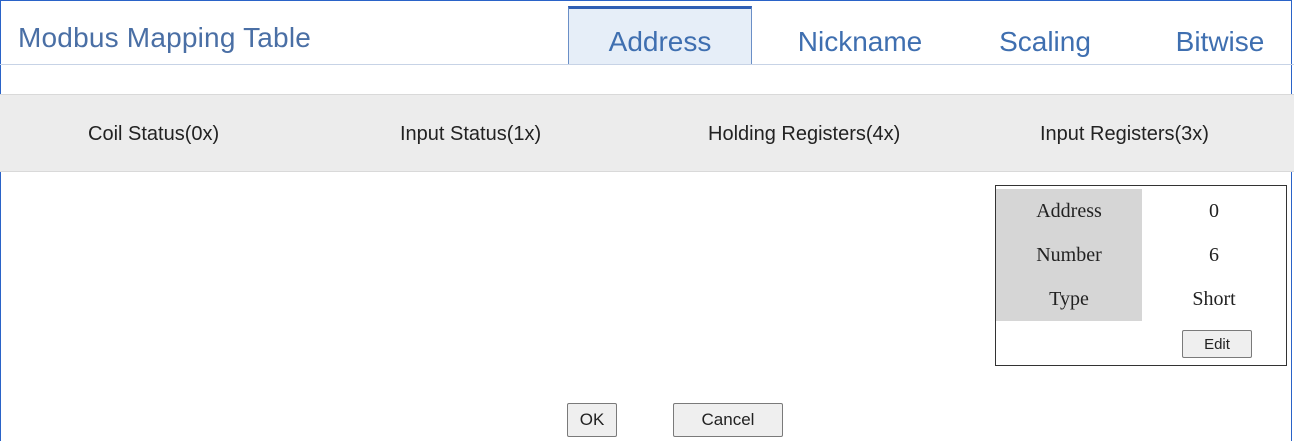 This screenshot has width=1294, height=443. Describe the element at coordinates (1214, 210) in the screenshot. I see `mapping-value: 0` at that location.